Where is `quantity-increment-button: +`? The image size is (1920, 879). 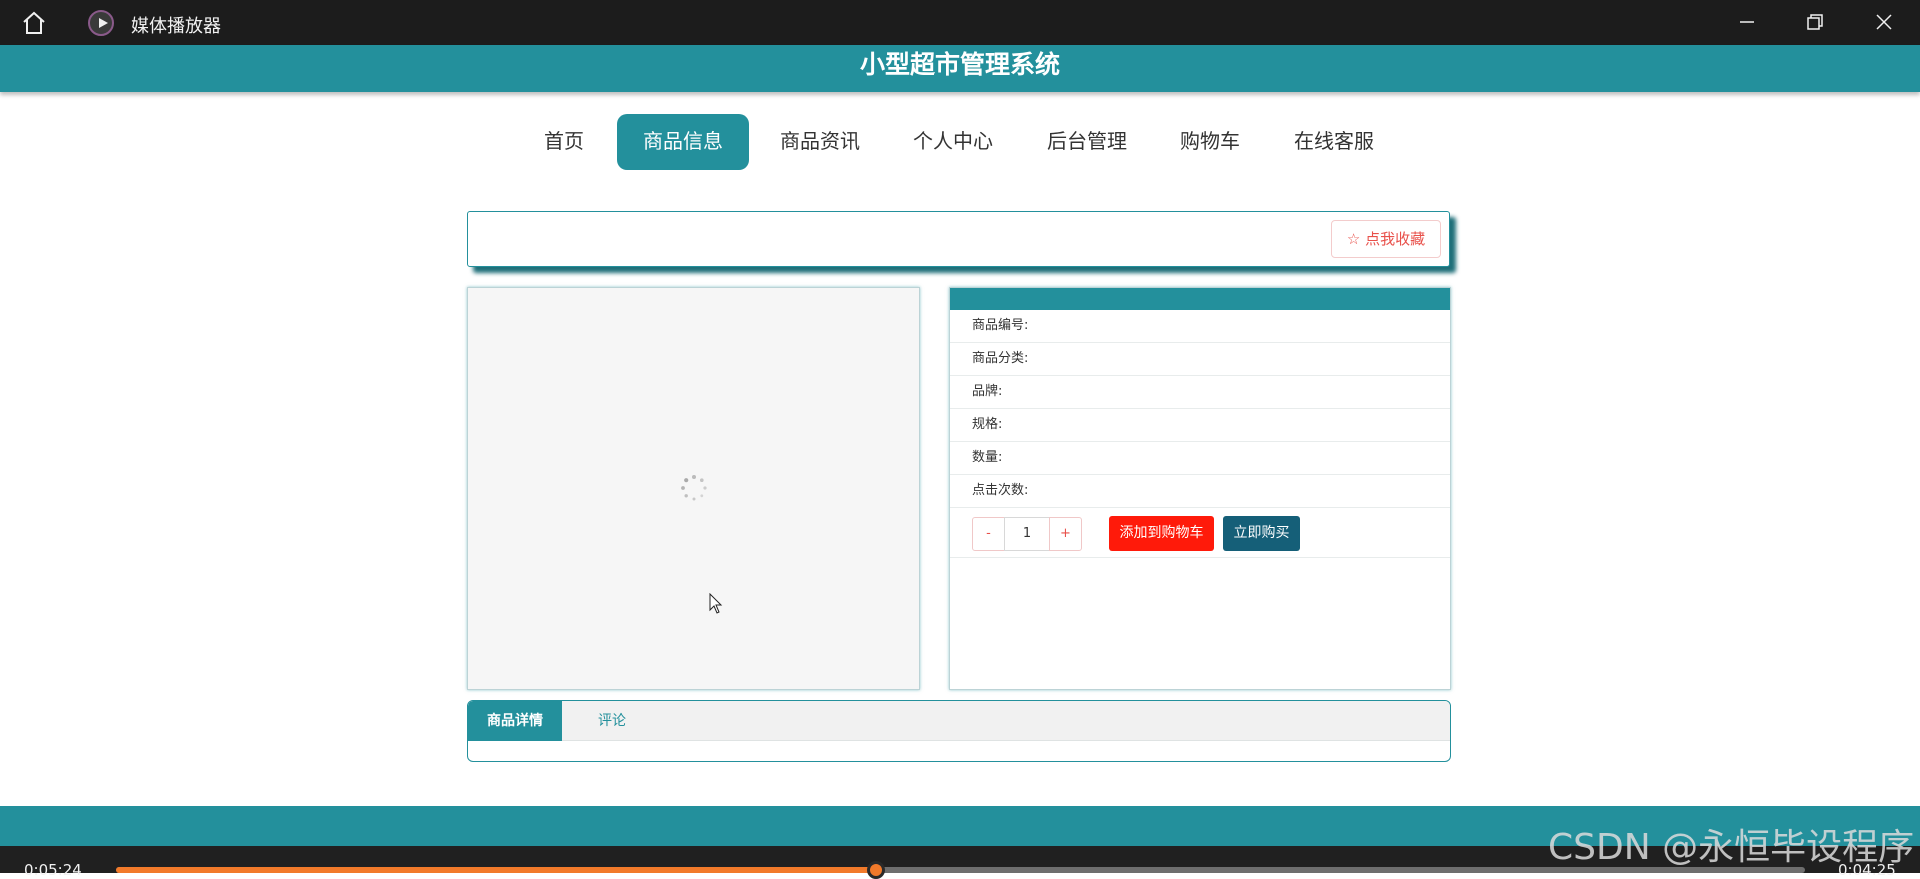 quantity-increment-button: + is located at coordinates (1065, 534).